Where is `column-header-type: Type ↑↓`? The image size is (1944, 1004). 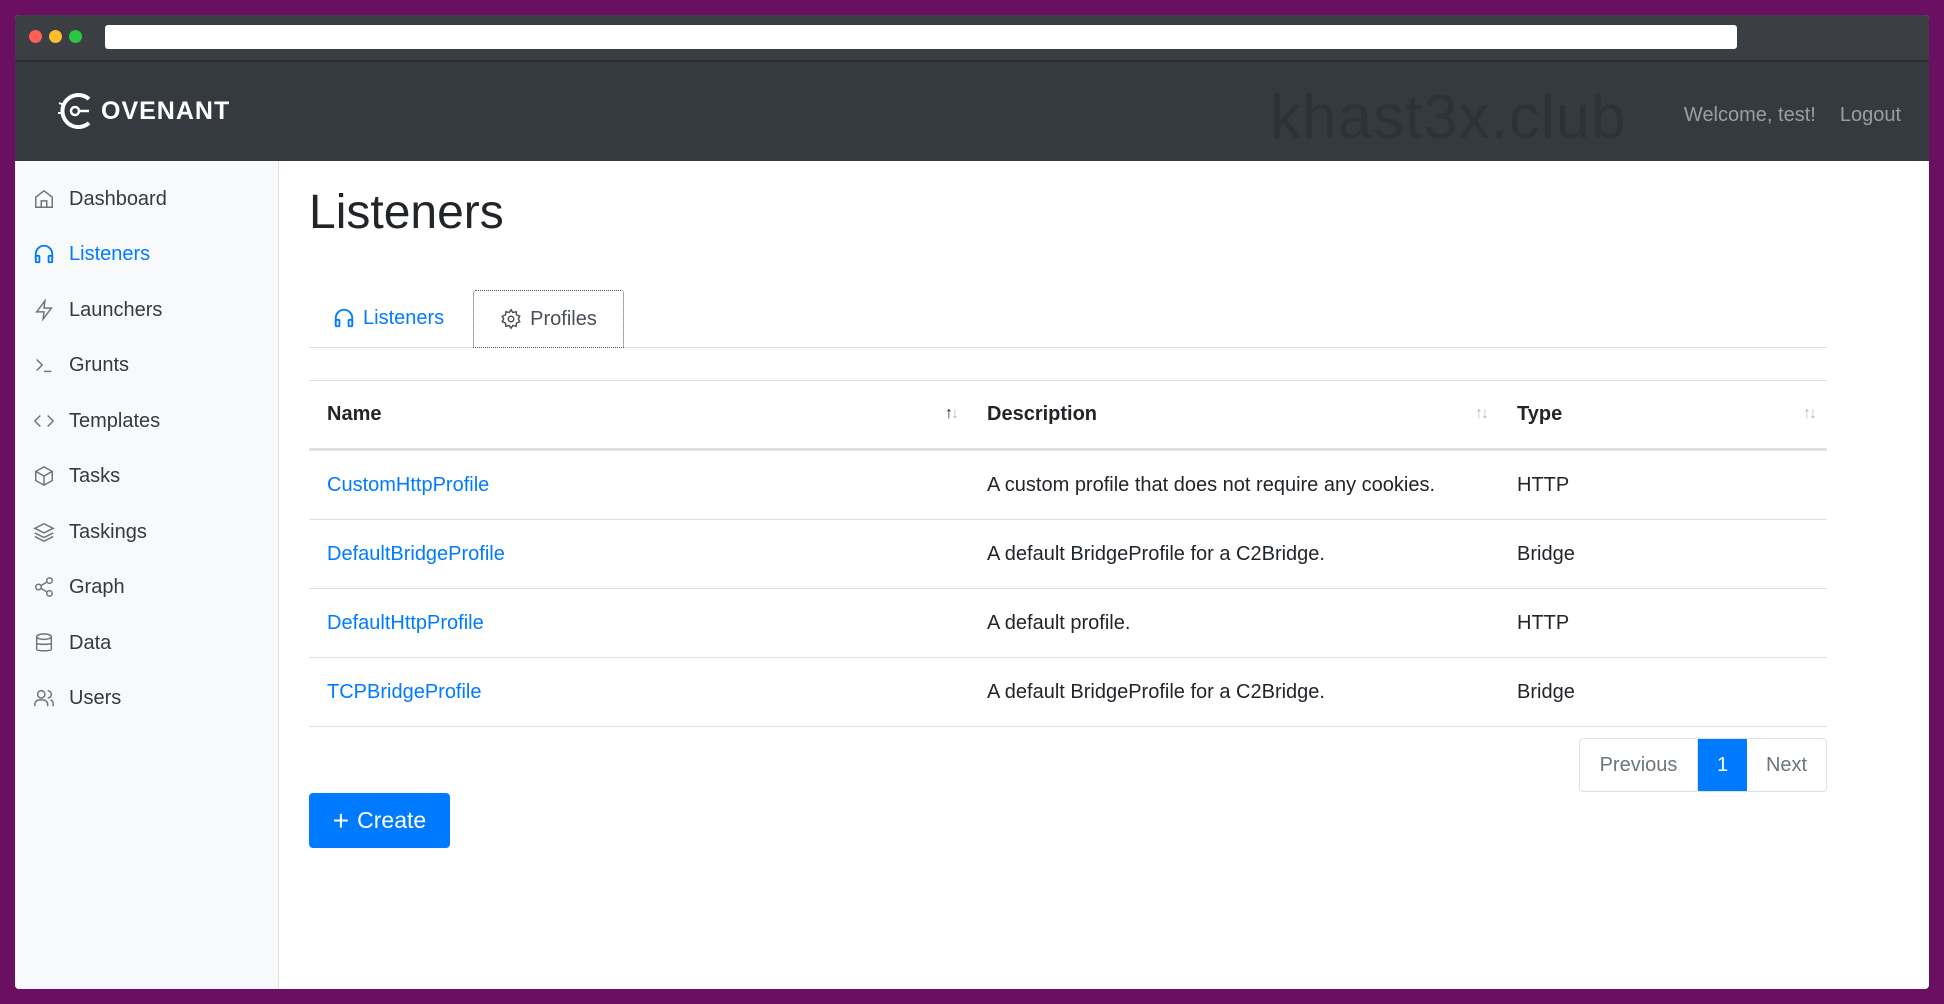
column-header-type: Type ↑↓ is located at coordinates (1663, 415).